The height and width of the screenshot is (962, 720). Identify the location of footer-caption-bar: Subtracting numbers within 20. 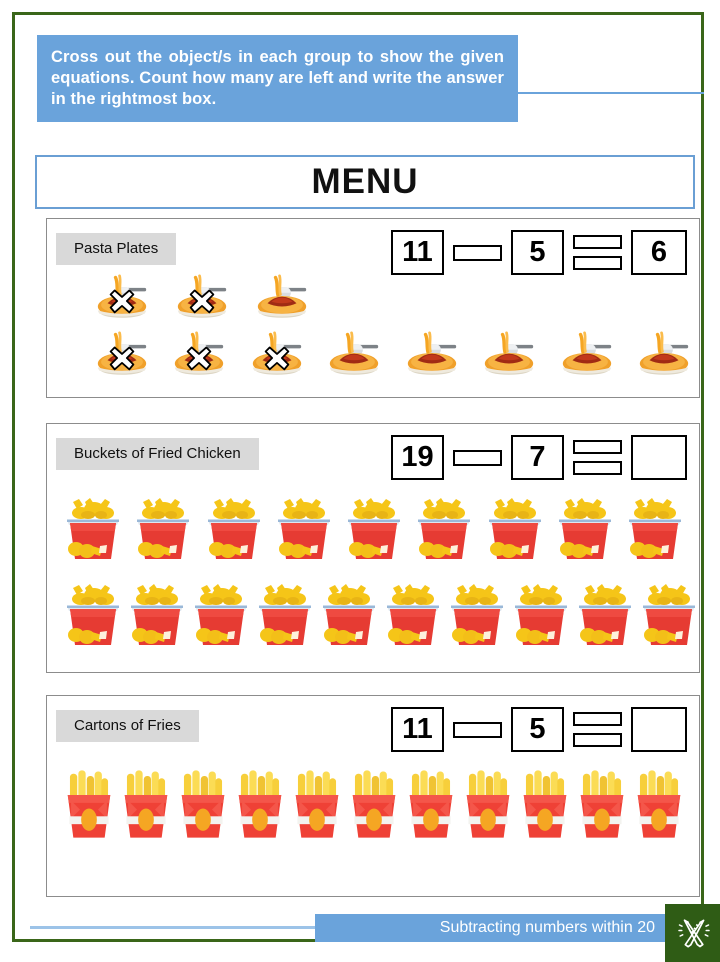
(491, 928).